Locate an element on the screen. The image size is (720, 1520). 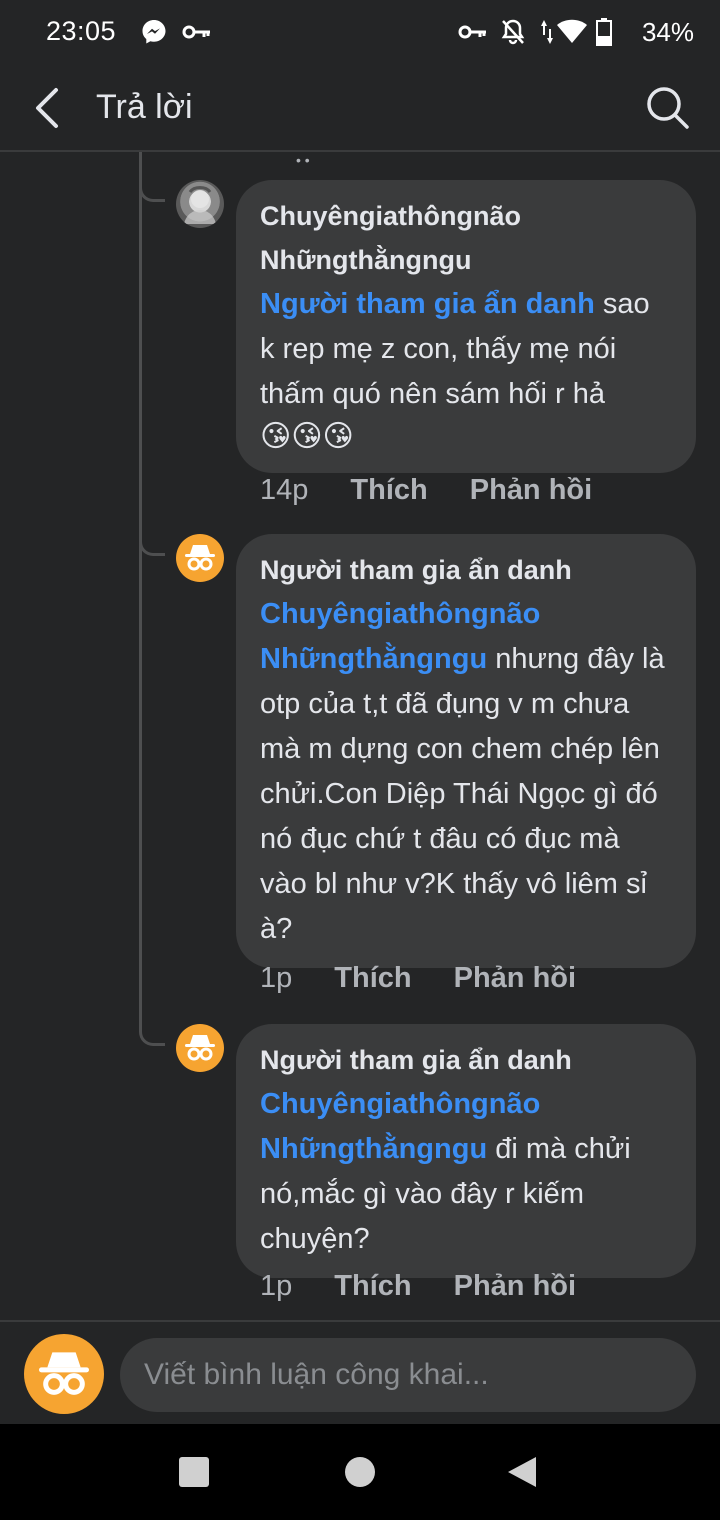
comment-time: 14p is located at coordinates (284, 490).